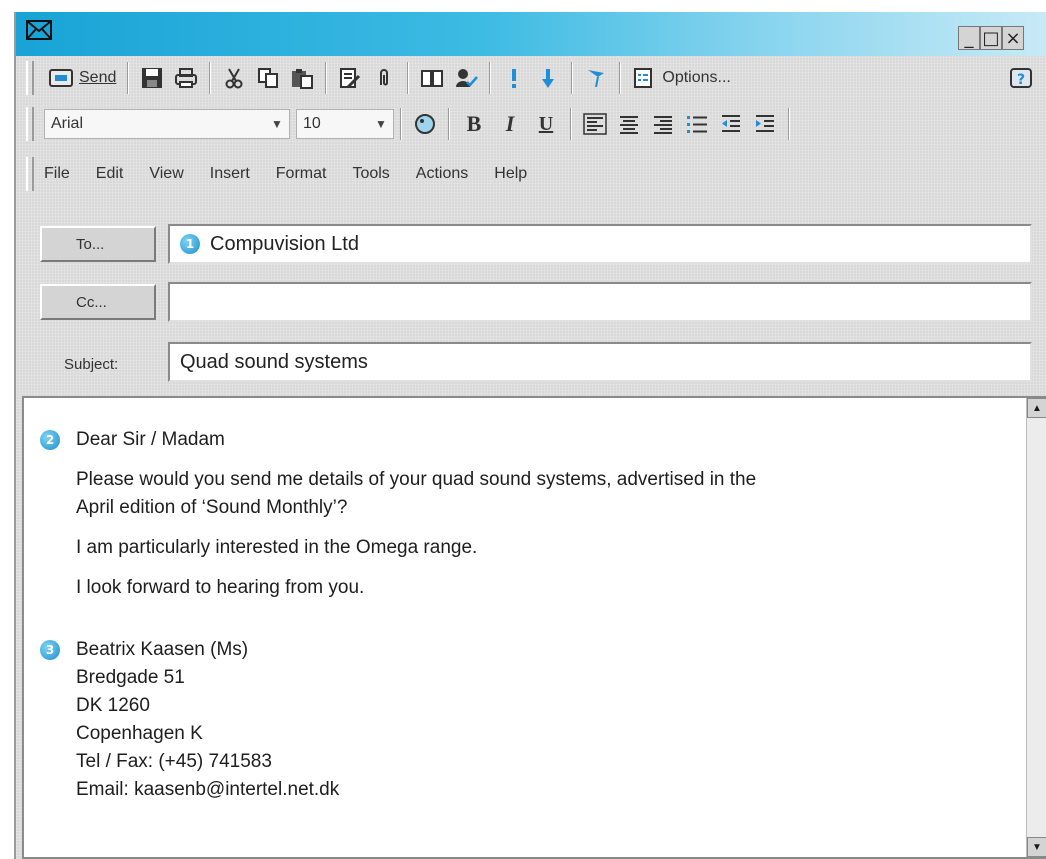 Image resolution: width=1046 pixels, height=859 pixels. I want to click on scissors-icon, so click(234, 78).